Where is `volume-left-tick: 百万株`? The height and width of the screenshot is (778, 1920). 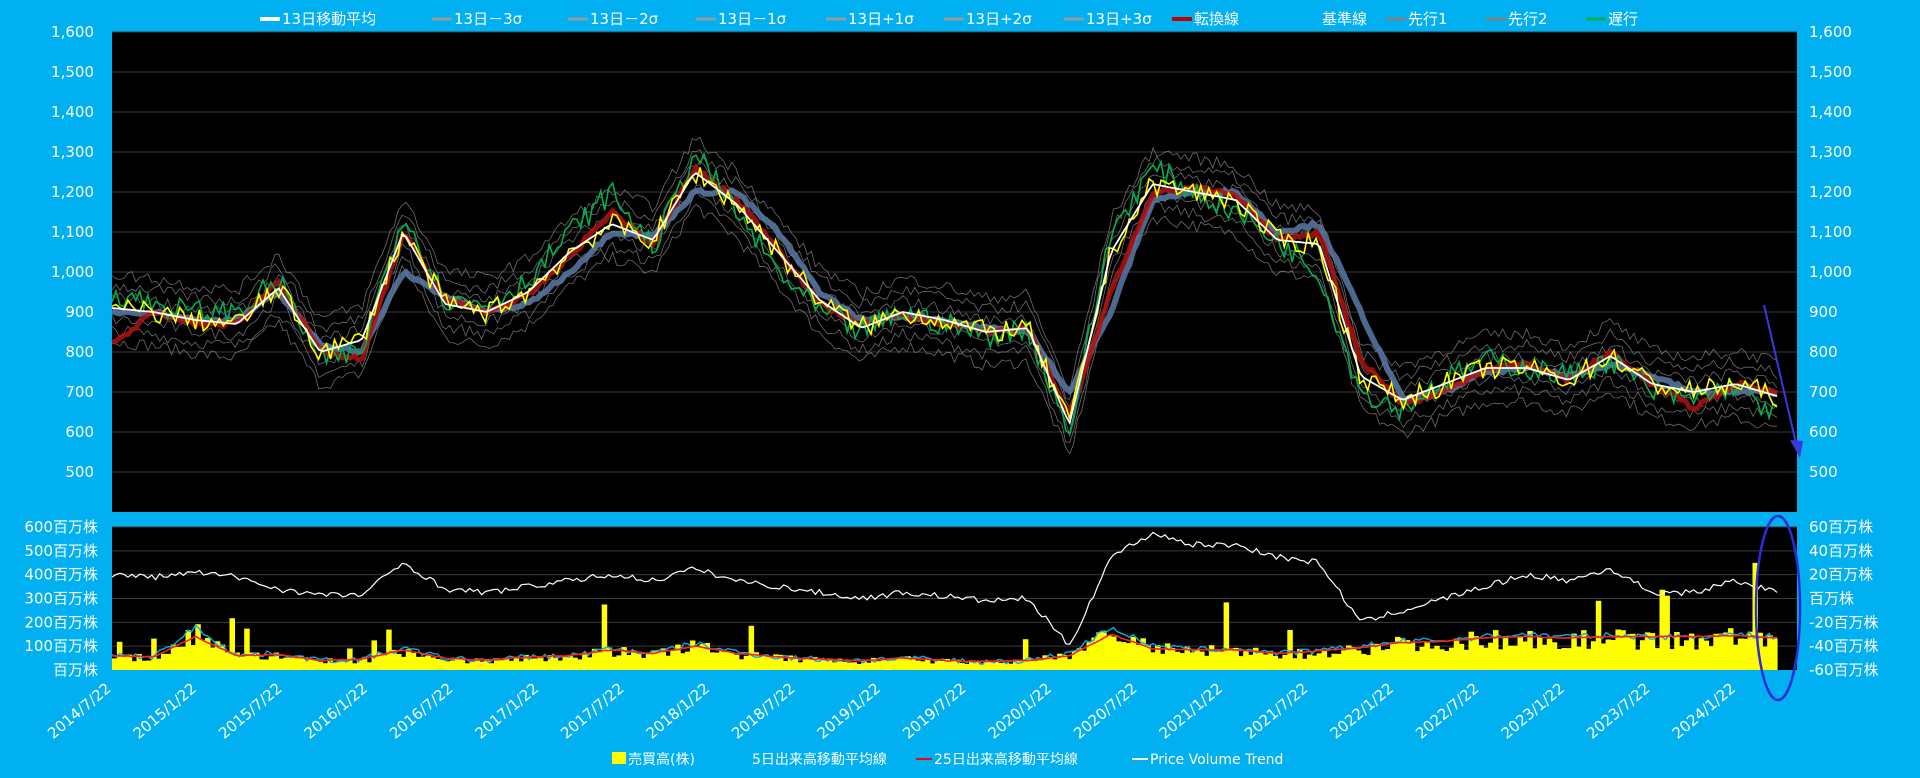
volume-left-tick: 百万株 is located at coordinates (75, 670).